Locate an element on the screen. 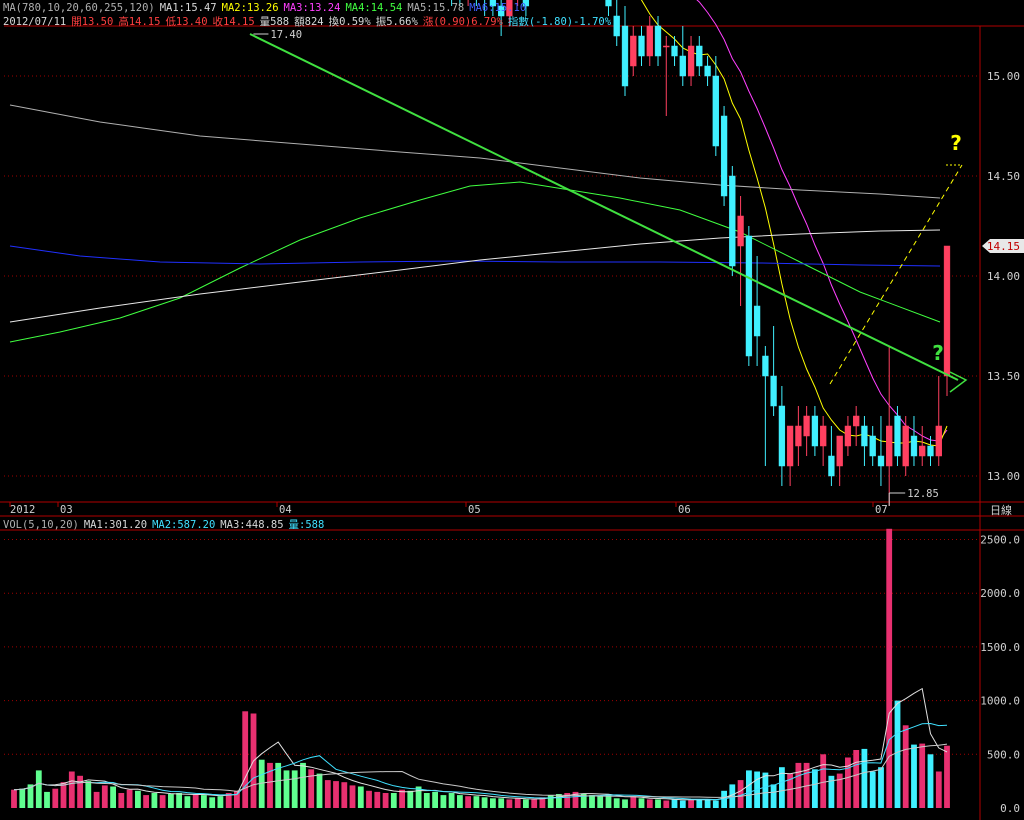 This screenshot has height=820, width=1024. date-tick-label: 07 is located at coordinates (881, 510).